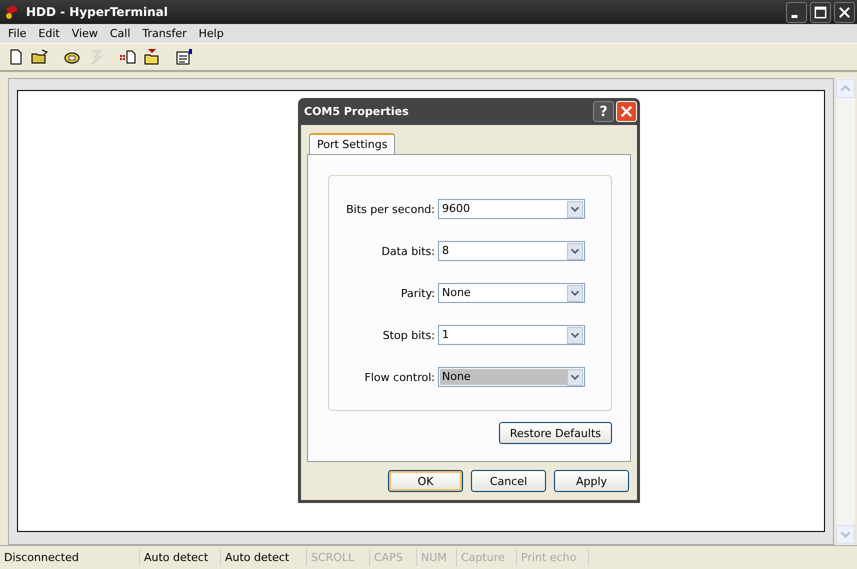  What do you see at coordinates (445, 335) in the screenshot?
I see `dropdown-value: 1` at bounding box center [445, 335].